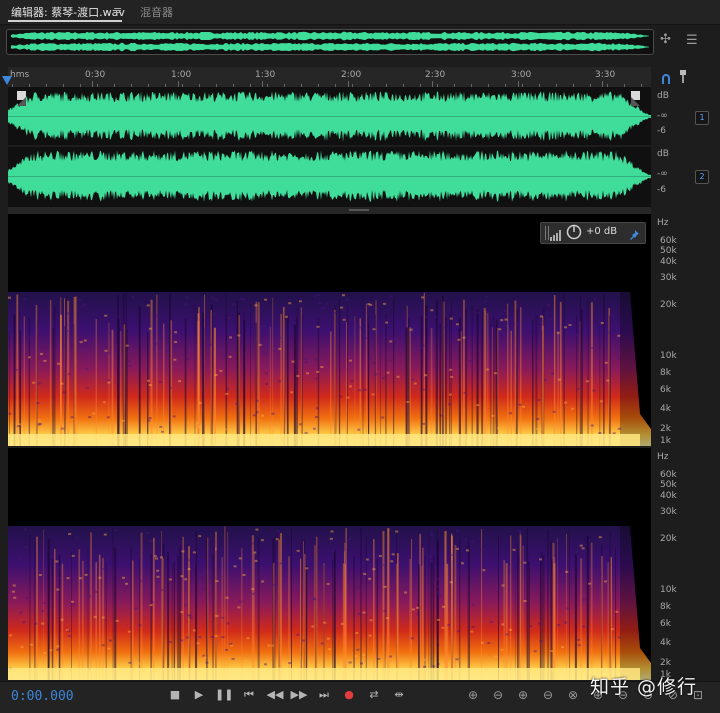 The height and width of the screenshot is (713, 720). I want to click on zoom-out-time-icon: ⊖, so click(548, 695).